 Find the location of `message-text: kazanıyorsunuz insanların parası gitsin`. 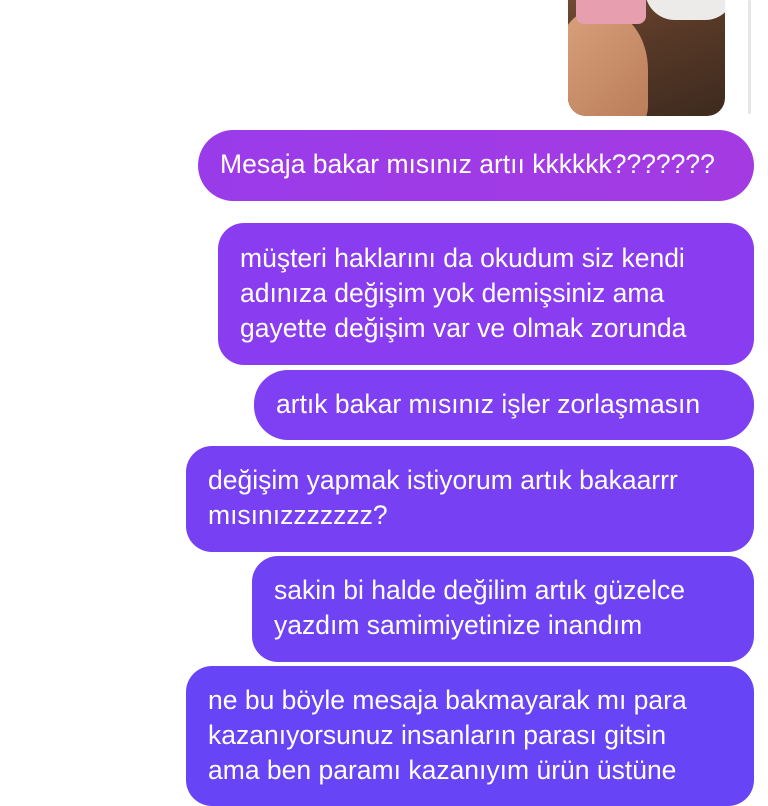

message-text: kazanıyorsunuz insanların parası gitsin is located at coordinates (437, 735).